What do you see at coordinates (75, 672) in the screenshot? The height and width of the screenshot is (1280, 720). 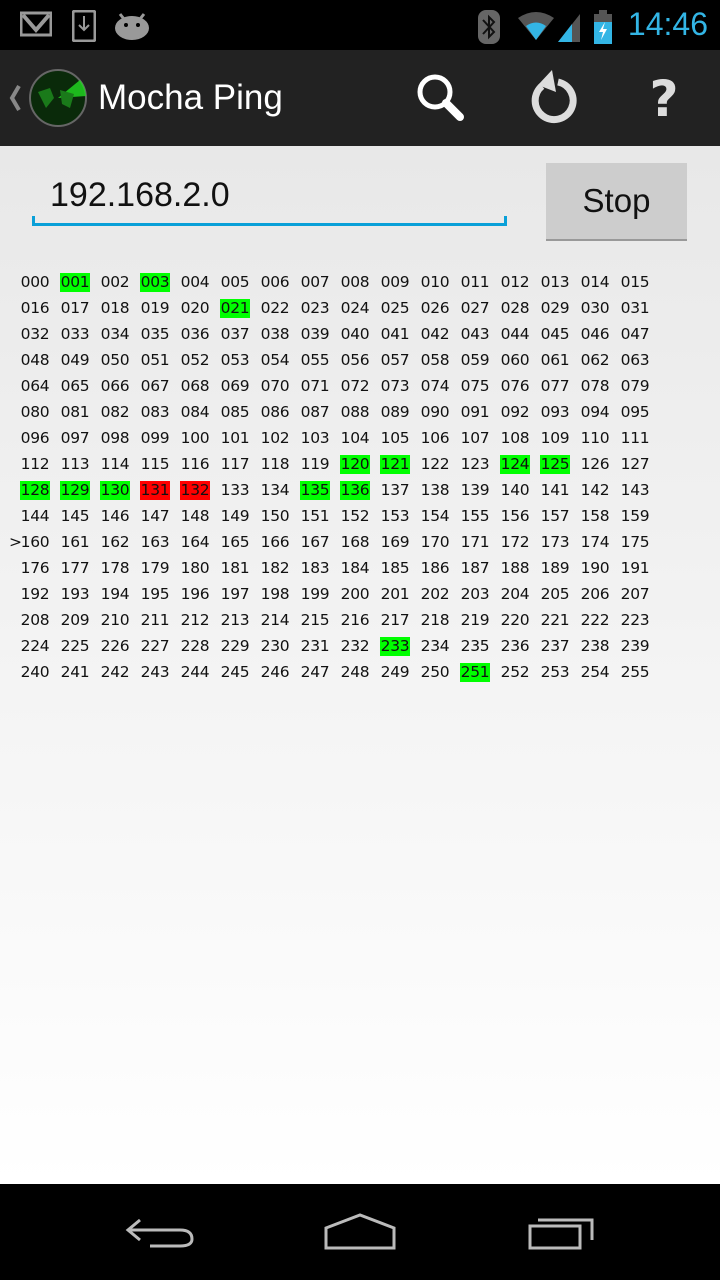 I see `host-cell: 241` at bounding box center [75, 672].